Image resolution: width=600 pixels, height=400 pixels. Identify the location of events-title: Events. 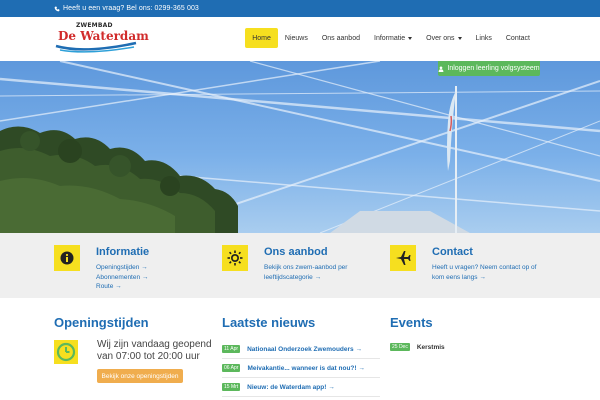
(411, 322).